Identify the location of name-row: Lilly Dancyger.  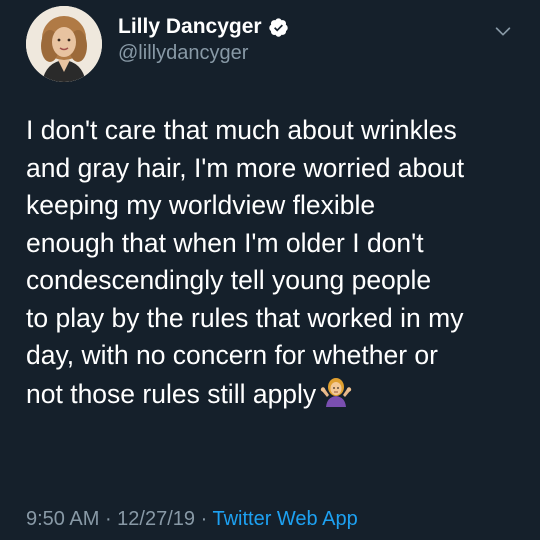
(203, 27).